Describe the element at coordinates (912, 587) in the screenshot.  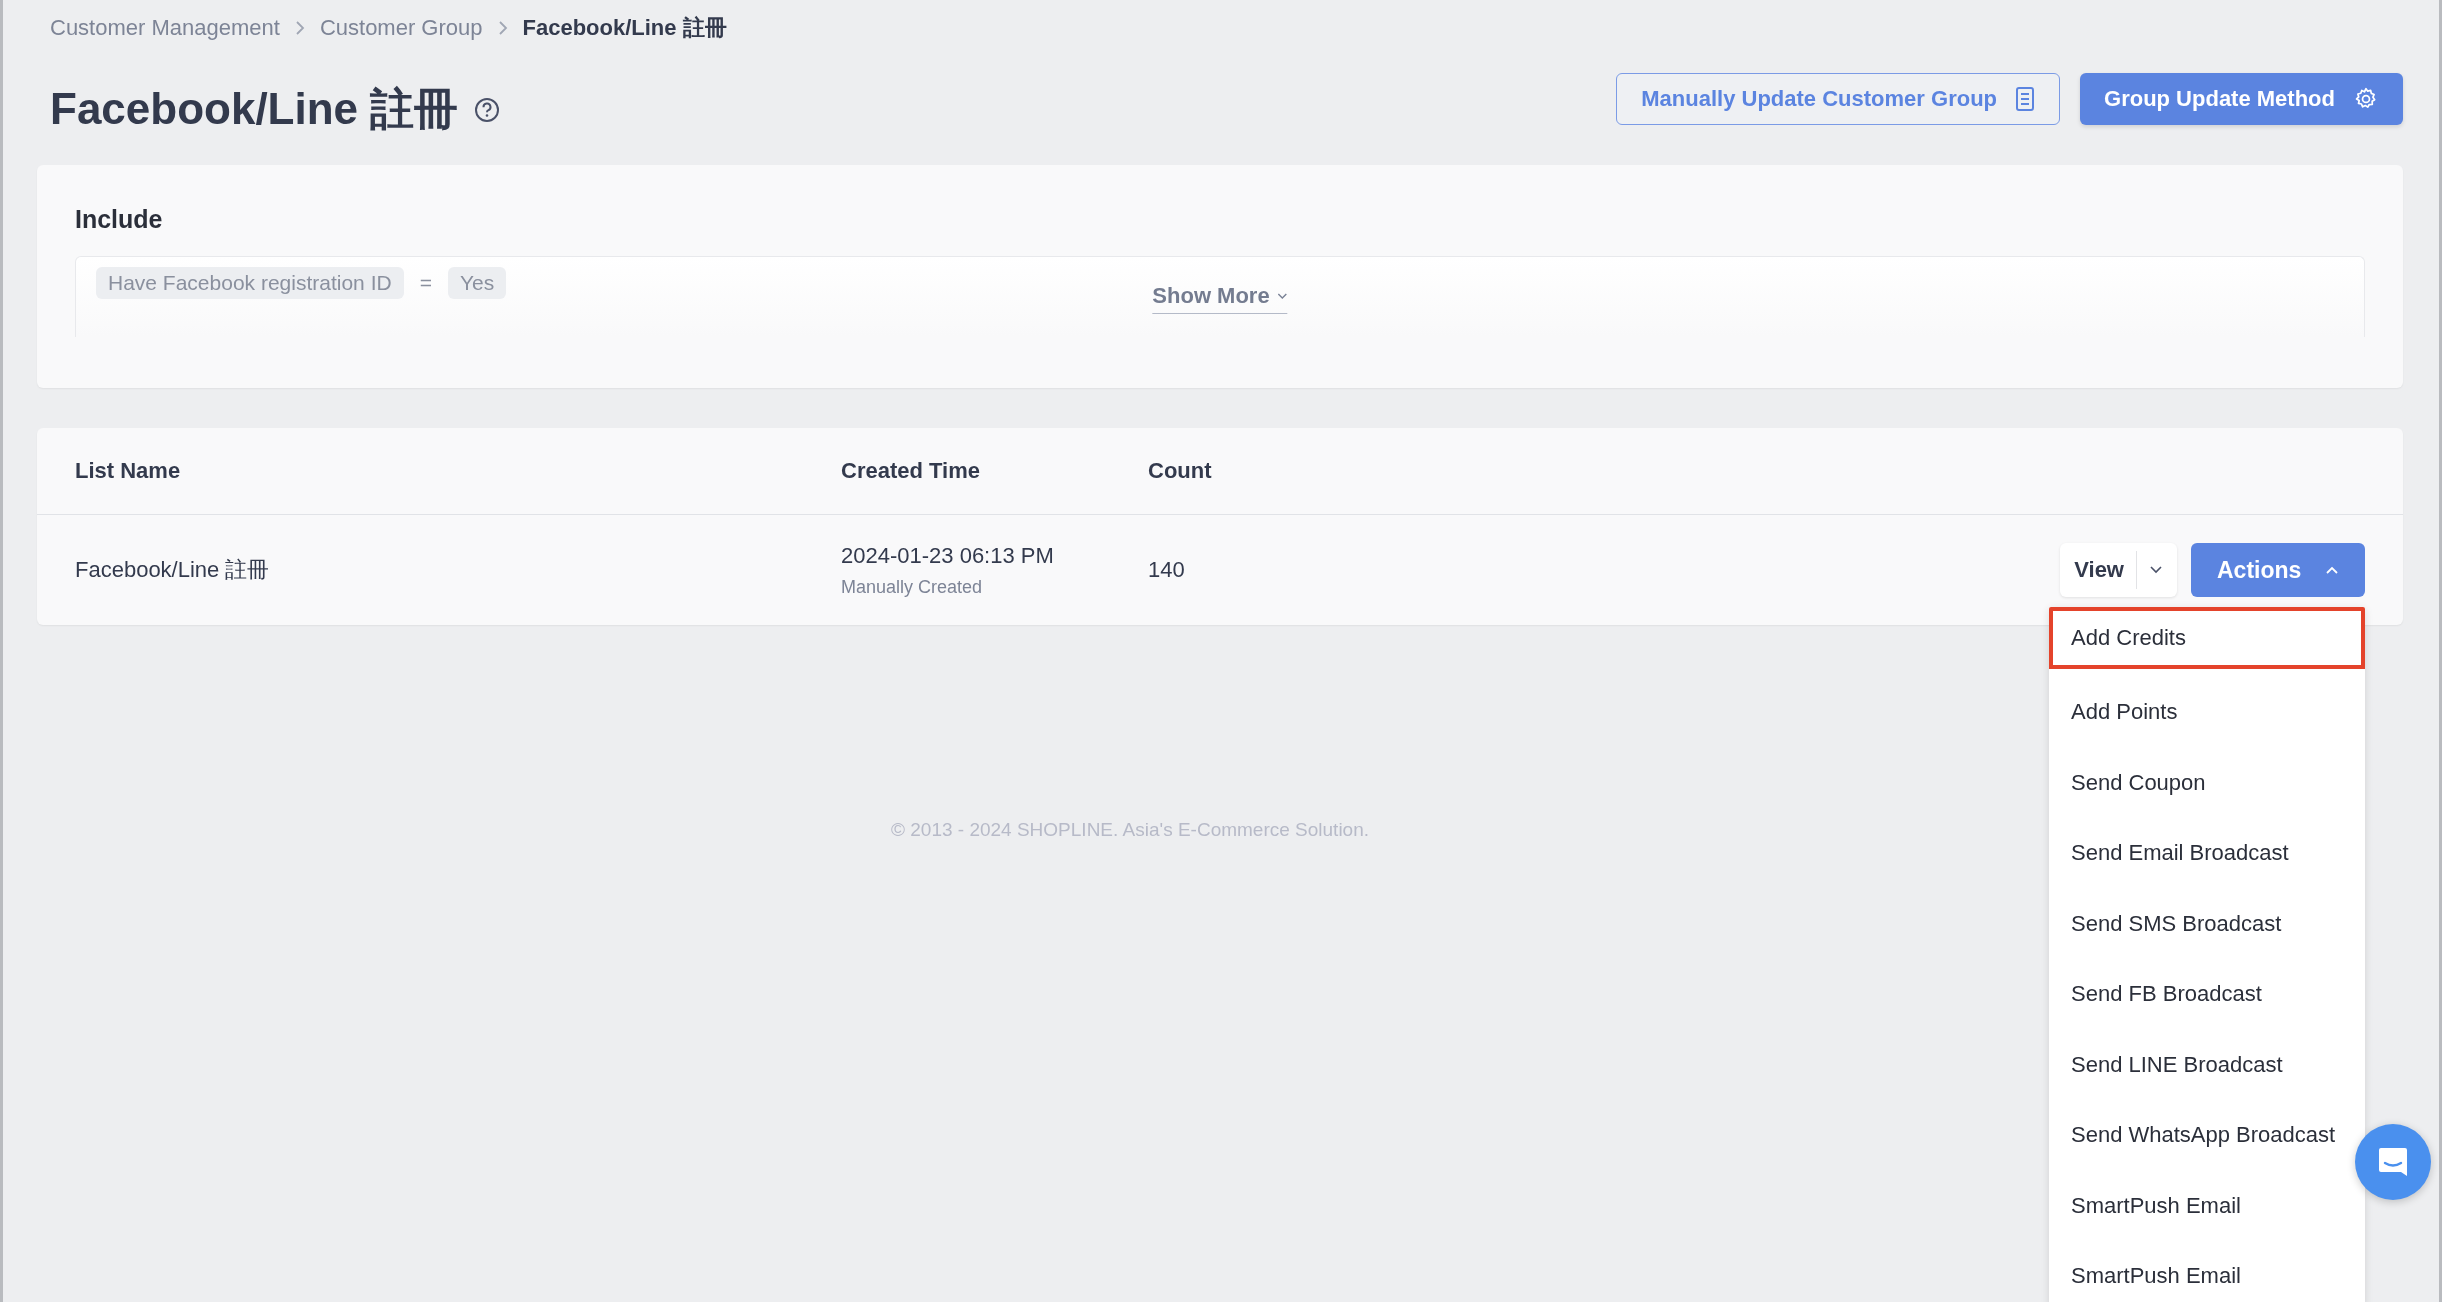
I see `created-note: Manually Created` at that location.